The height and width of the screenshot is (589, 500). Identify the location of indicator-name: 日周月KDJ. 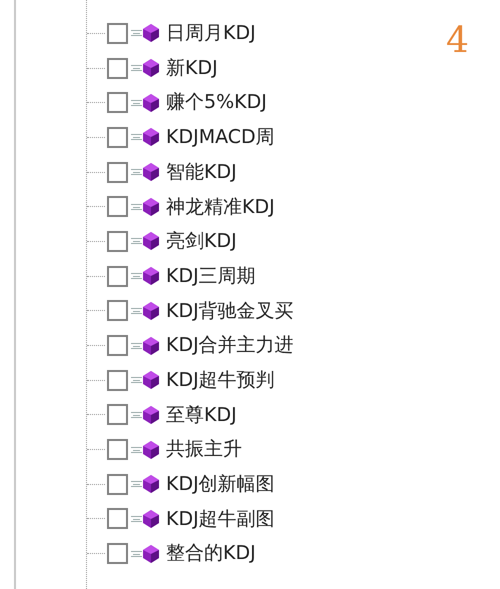
(211, 33).